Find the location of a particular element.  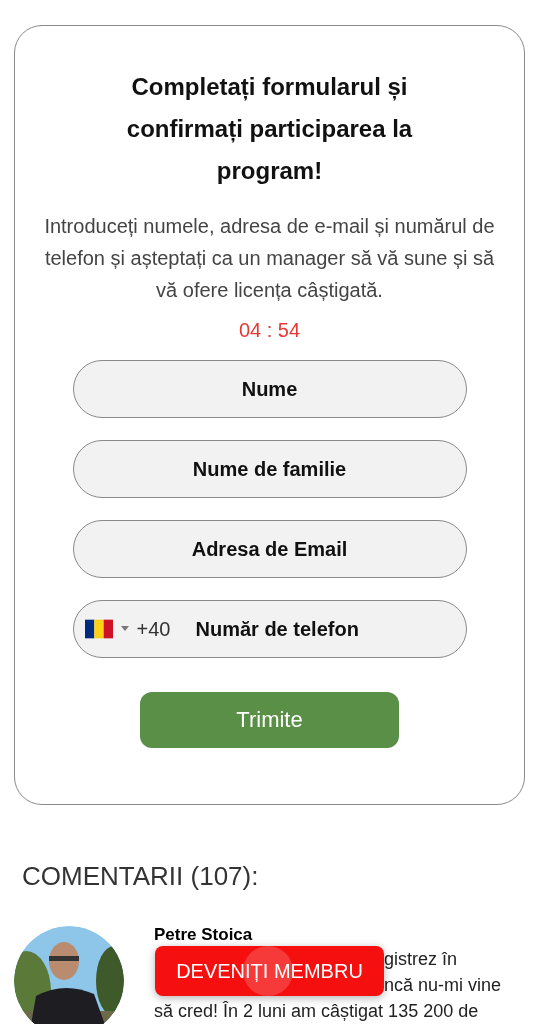

countdown-timer: 04 : 54 is located at coordinates (269, 330).